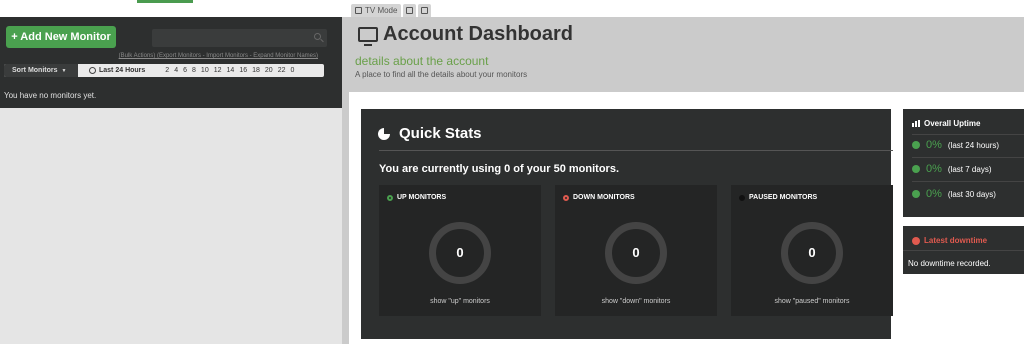  I want to click on card-label: UP MONITORS, so click(422, 197).